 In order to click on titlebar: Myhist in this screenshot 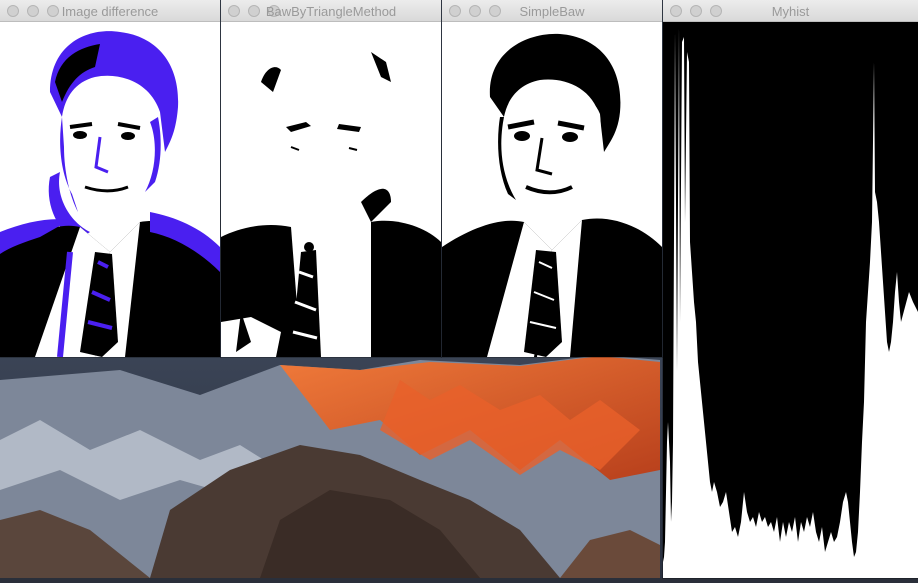, I will do `click(790, 11)`.